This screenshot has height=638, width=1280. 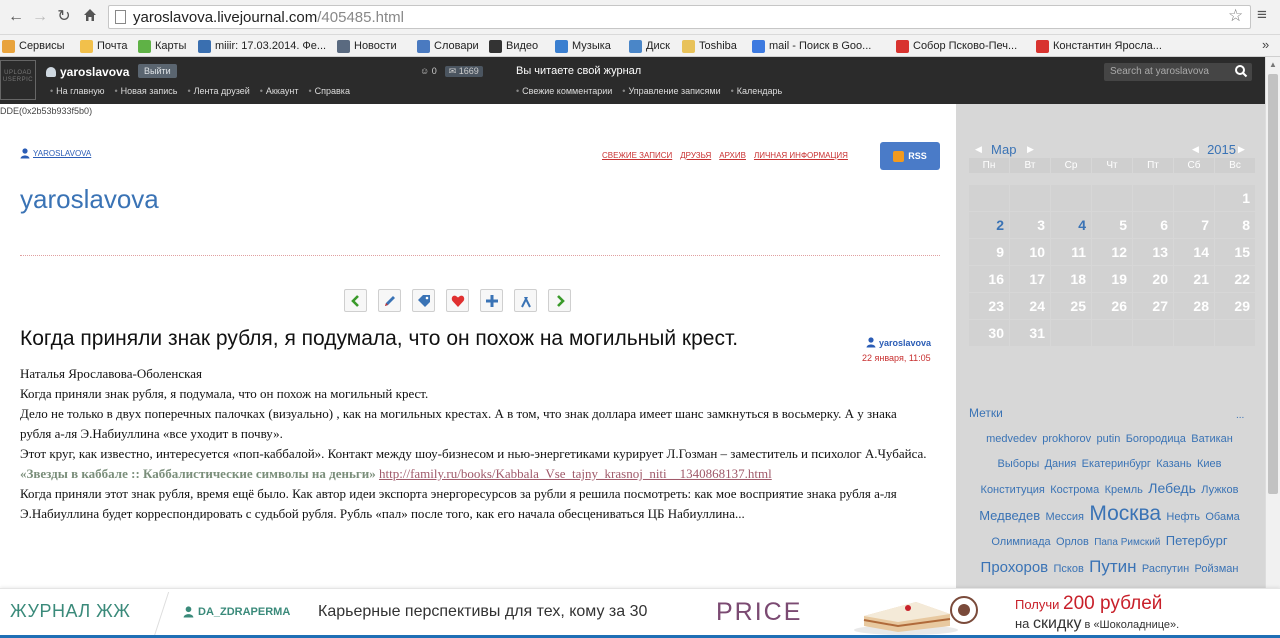 What do you see at coordinates (146, 91) in the screenshot?
I see `nav-new-post: Новая запись` at bounding box center [146, 91].